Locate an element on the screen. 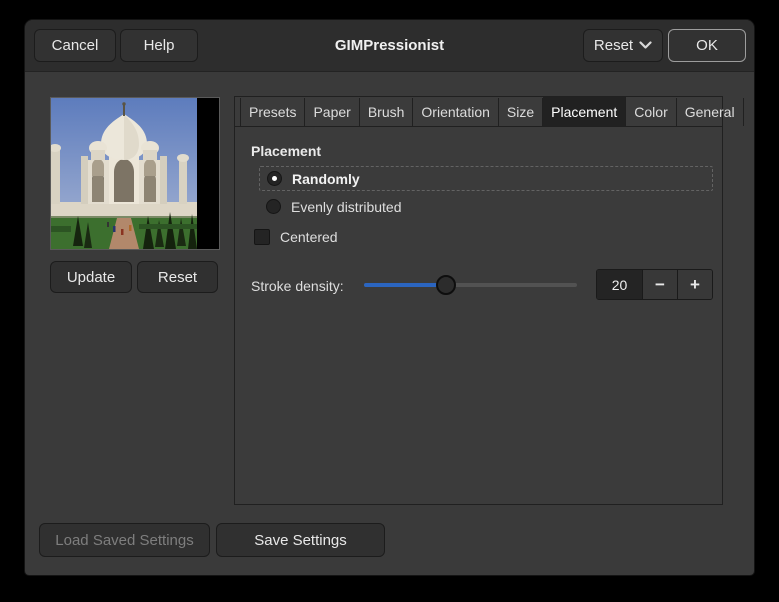  reset-dropdown-button: Reset is located at coordinates (623, 45).